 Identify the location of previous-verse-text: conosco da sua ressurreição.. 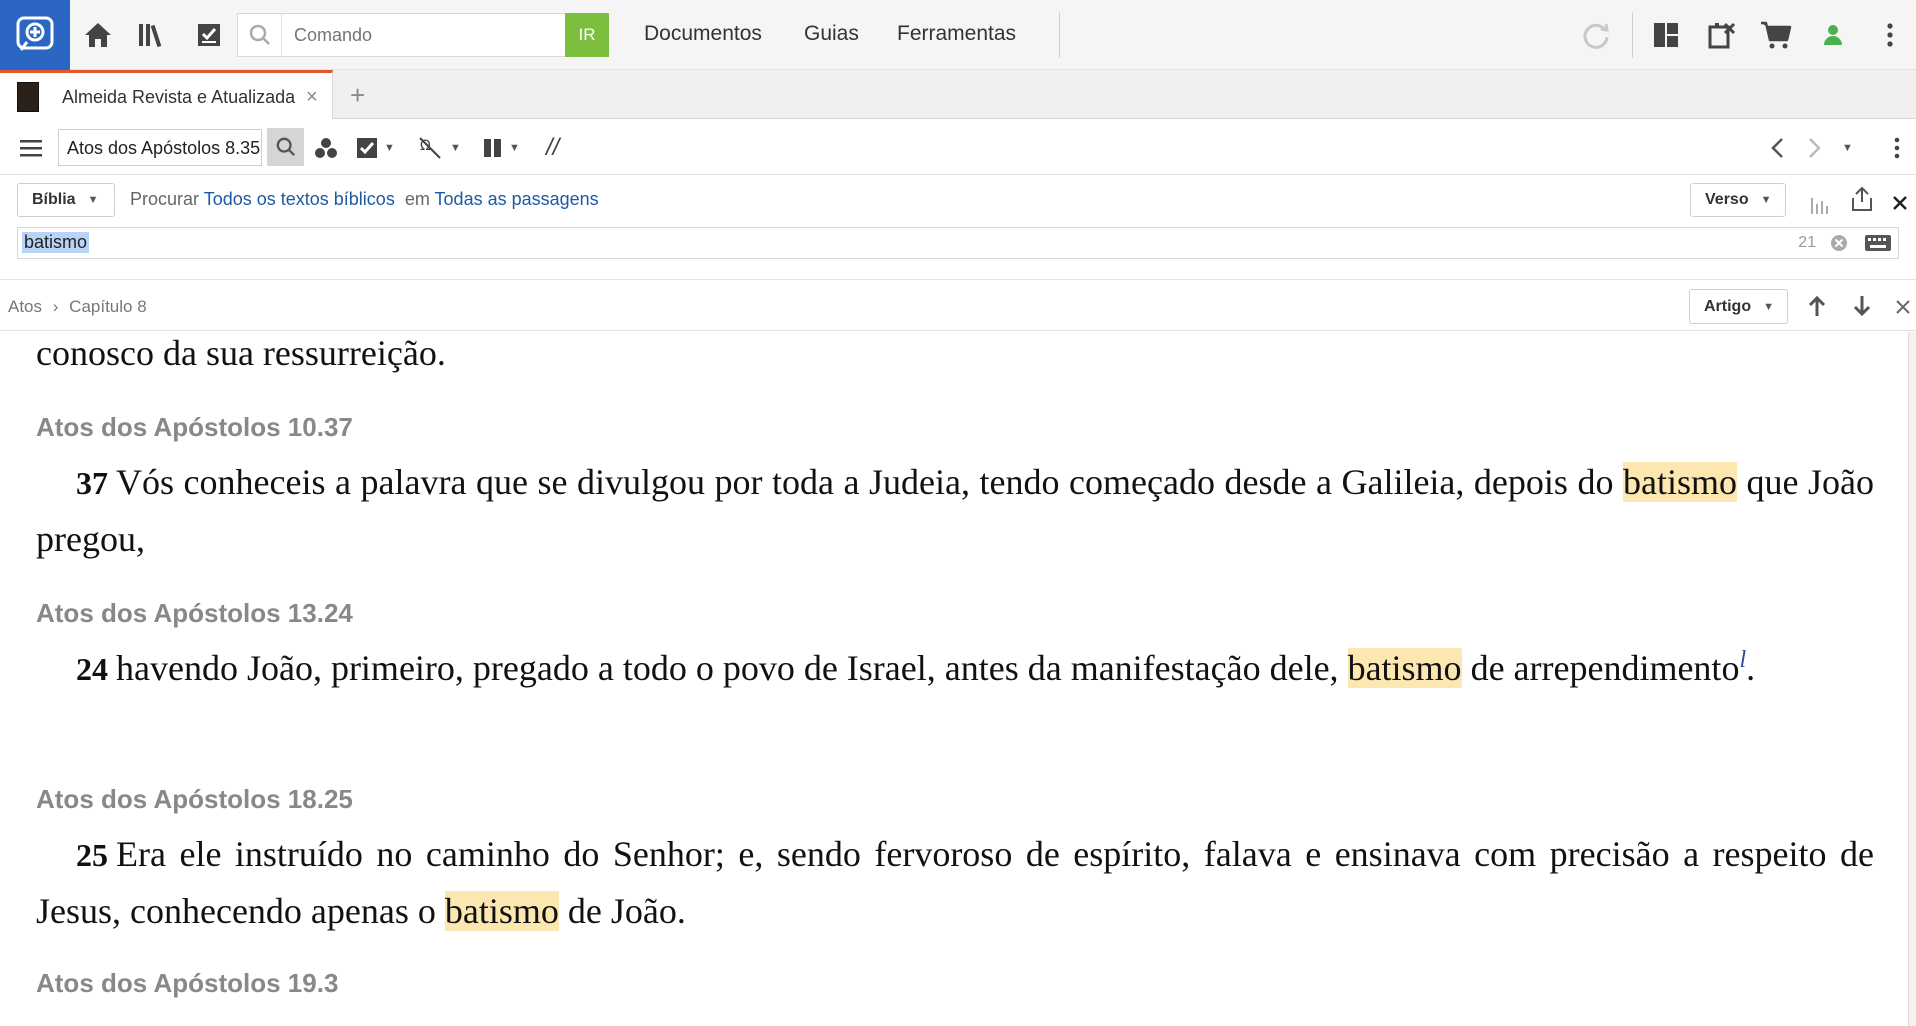
(241, 353).